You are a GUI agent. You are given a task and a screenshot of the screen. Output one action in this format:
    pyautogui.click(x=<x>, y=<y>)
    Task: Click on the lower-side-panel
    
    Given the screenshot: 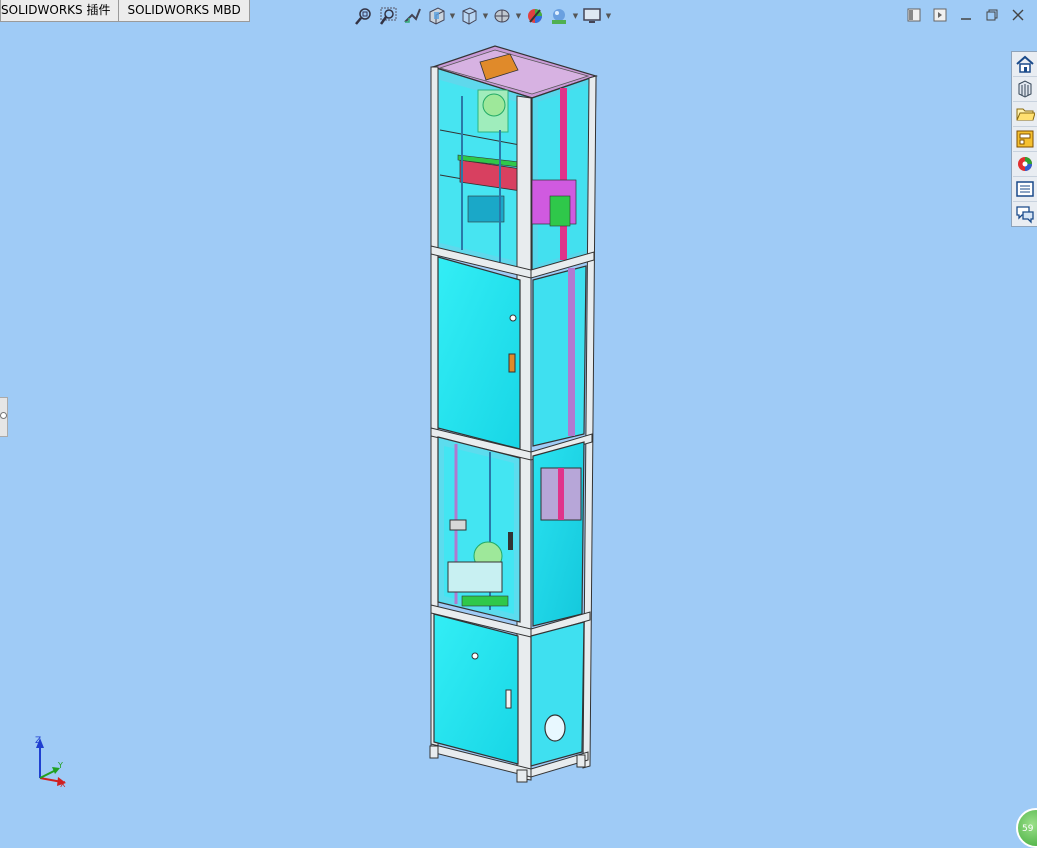 What is the action you would take?
    pyautogui.click(x=558, y=534)
    